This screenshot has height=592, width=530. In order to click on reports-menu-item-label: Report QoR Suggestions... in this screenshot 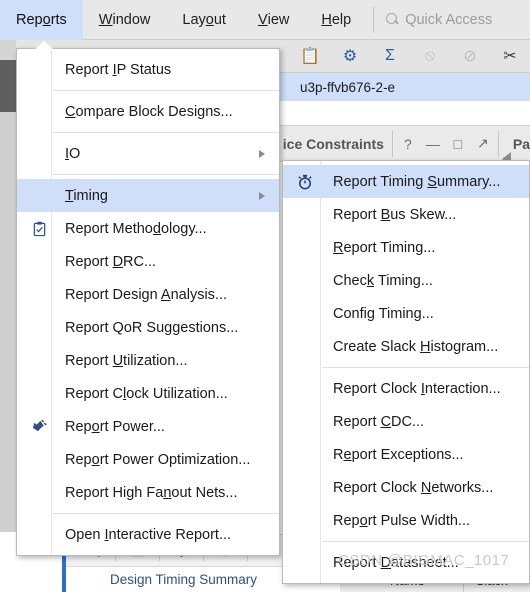, I will do `click(152, 327)`.